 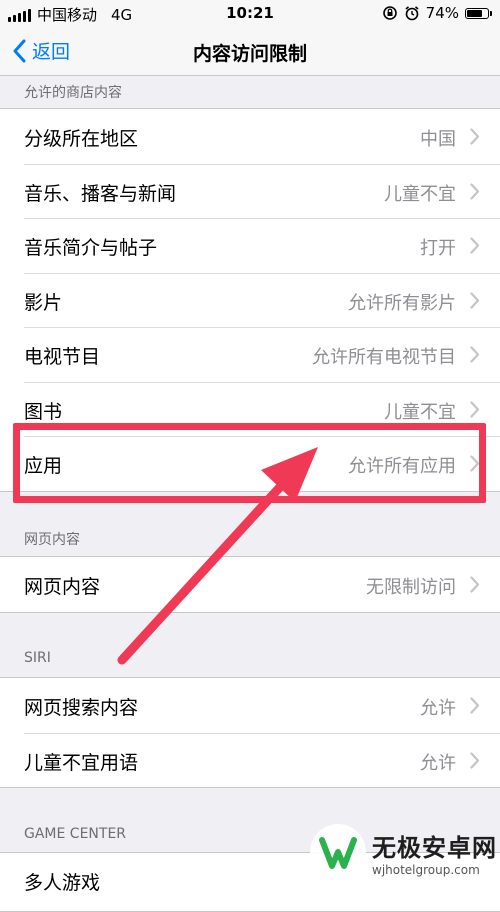 I want to click on watermark-title: 无极安卓网, so click(x=434, y=848).